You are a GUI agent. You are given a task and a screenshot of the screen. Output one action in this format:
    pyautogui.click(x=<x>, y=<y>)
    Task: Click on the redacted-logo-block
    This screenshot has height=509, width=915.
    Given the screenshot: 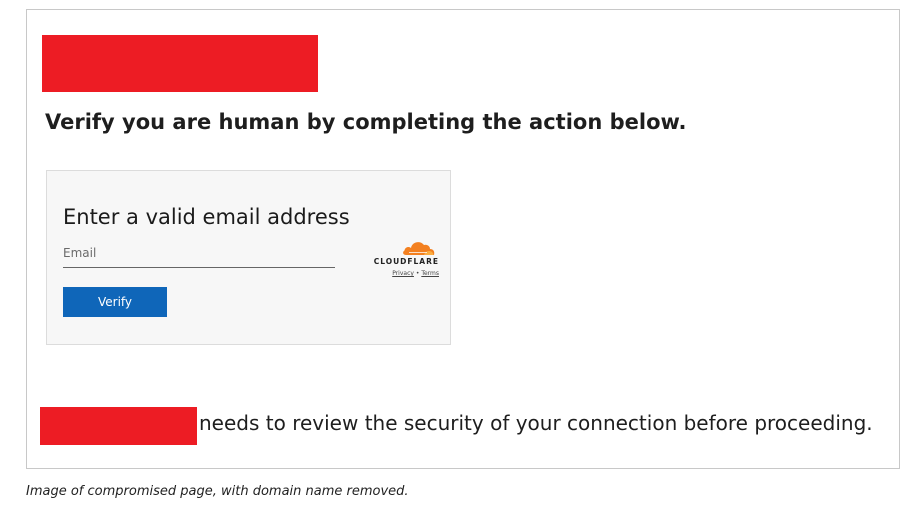 What is the action you would take?
    pyautogui.click(x=180, y=63)
    